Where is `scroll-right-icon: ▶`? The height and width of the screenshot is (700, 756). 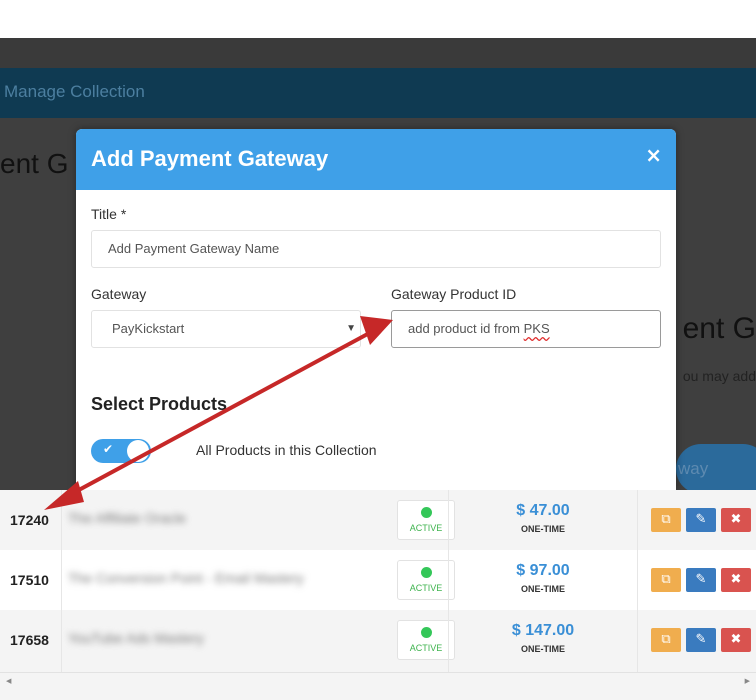
scroll-right-icon: ▶ is located at coordinates (747, 681).